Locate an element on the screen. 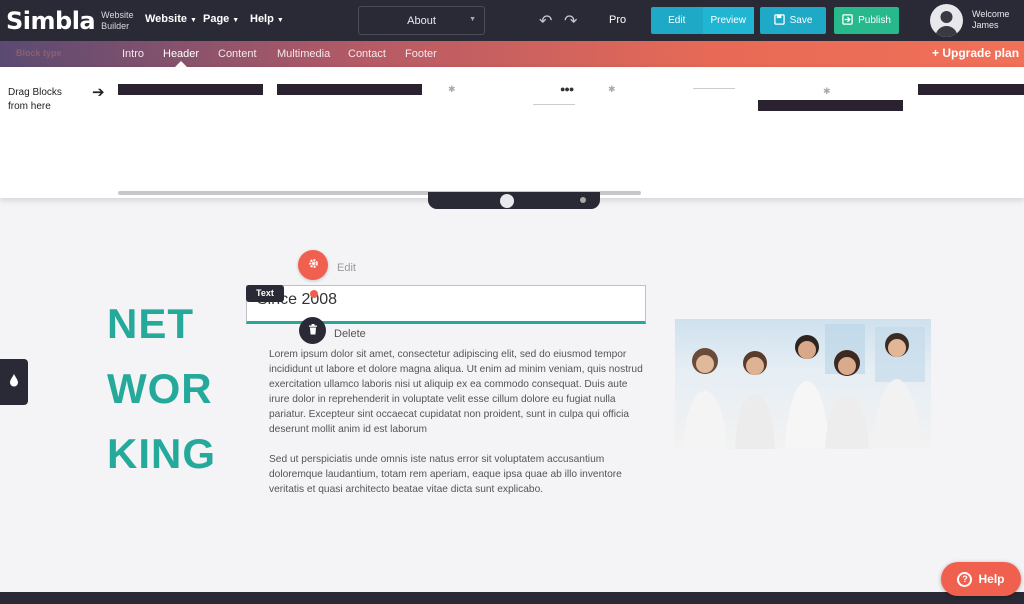  delete-label: Delete is located at coordinates (350, 334).